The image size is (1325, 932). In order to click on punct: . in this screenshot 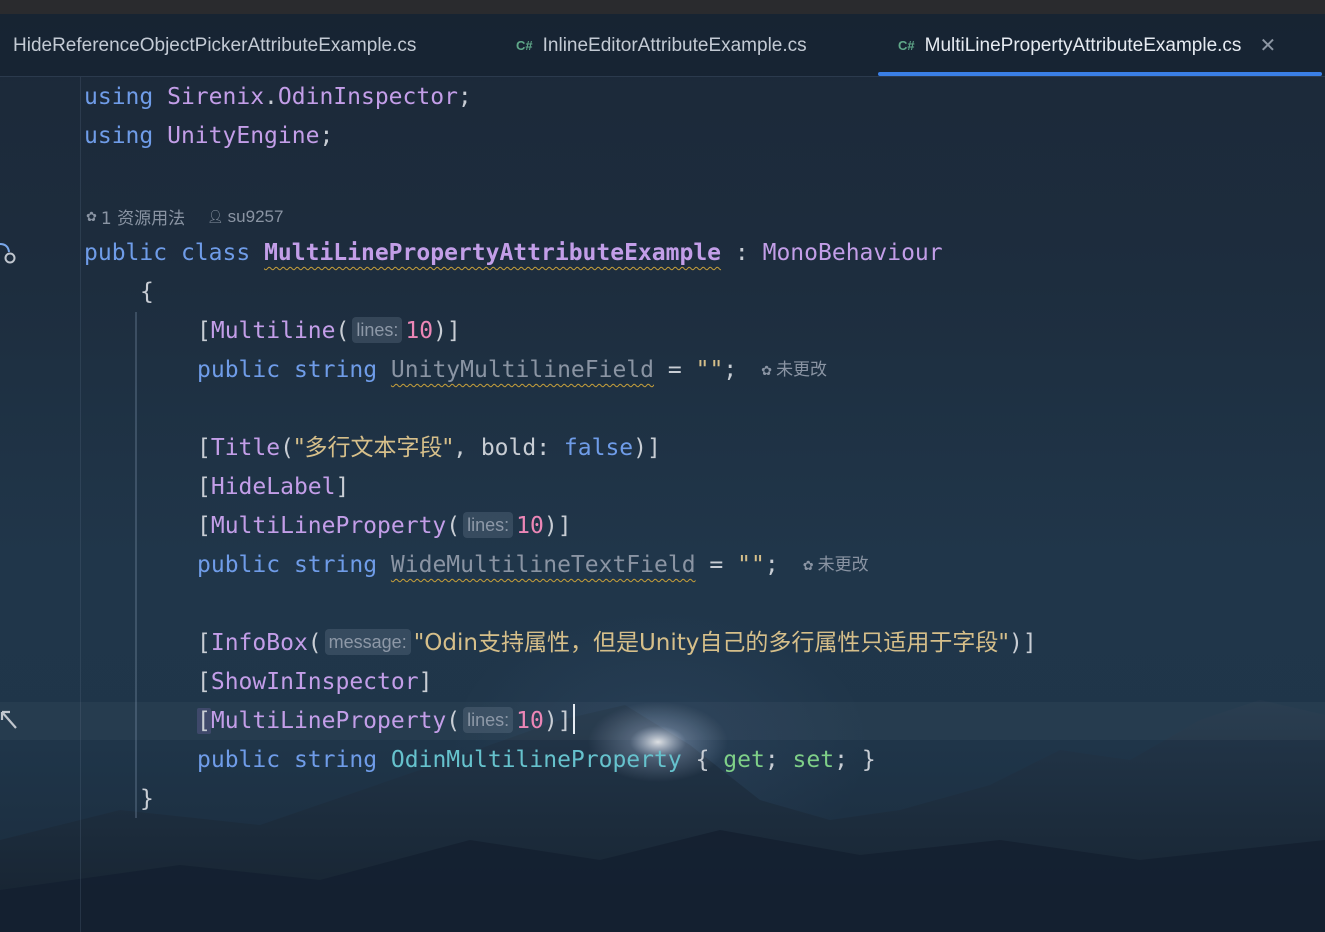, I will do `click(271, 97)`.